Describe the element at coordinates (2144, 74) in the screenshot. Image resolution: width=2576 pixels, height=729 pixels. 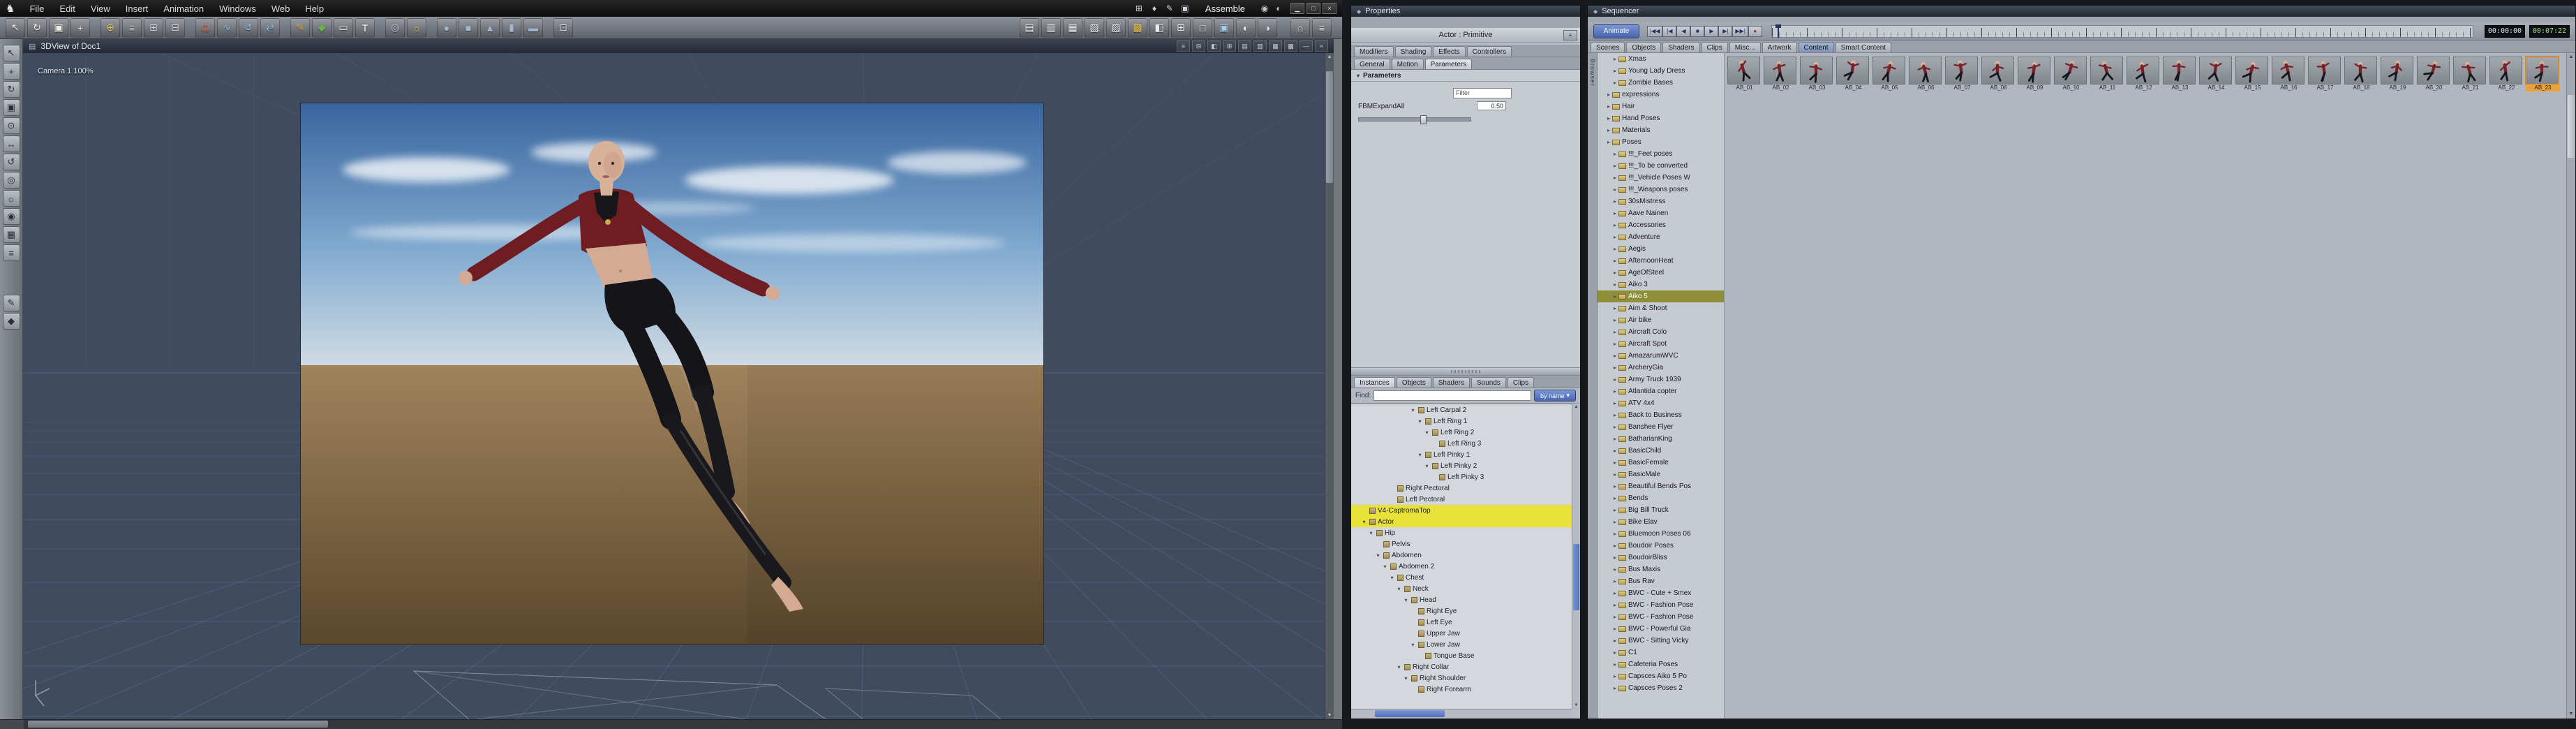
I see `pose-thumbnail-ab-12: AB_12` at that location.